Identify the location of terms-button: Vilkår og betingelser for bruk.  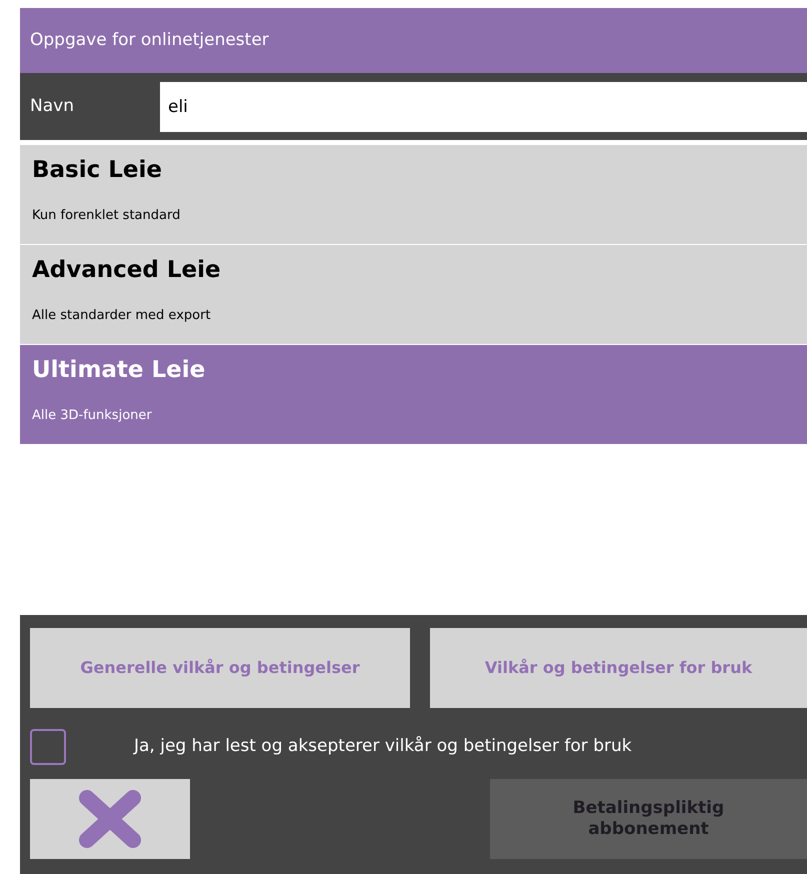
(618, 668).